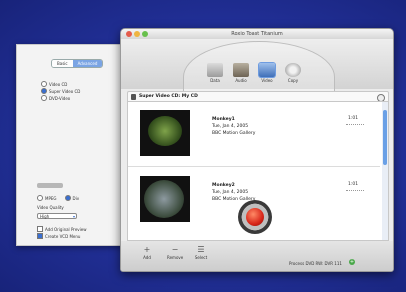  I want to click on remove-icon: −, so click(175, 249).